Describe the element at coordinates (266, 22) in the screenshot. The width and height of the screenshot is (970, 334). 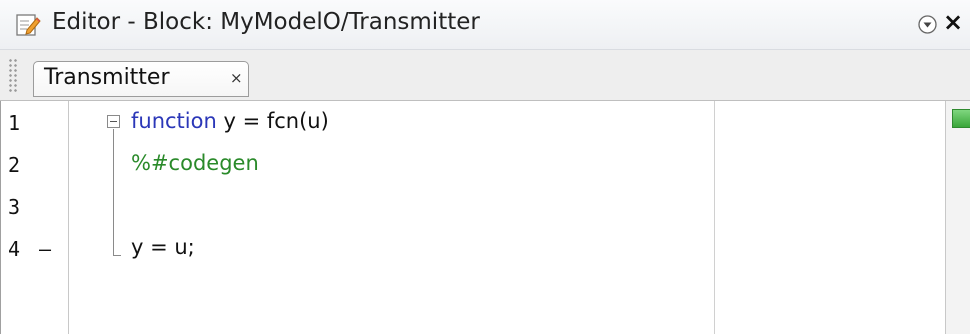
I see `window-title: Editor - Block: MyModelO/Transmitter` at that location.